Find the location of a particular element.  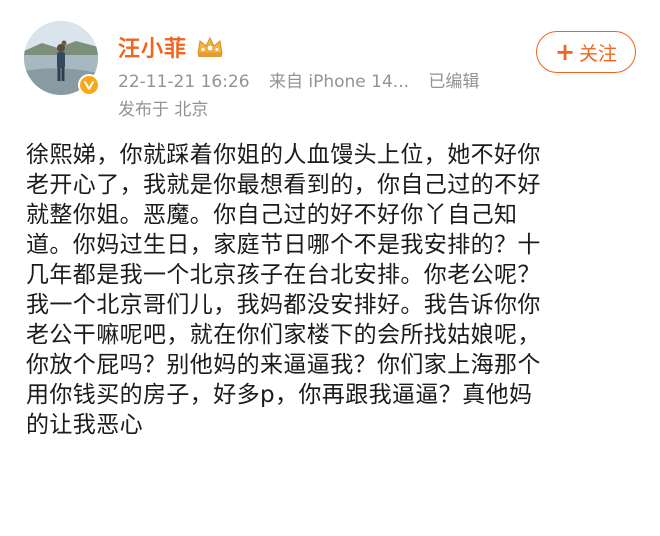

verified-badge-icon is located at coordinates (89, 85).